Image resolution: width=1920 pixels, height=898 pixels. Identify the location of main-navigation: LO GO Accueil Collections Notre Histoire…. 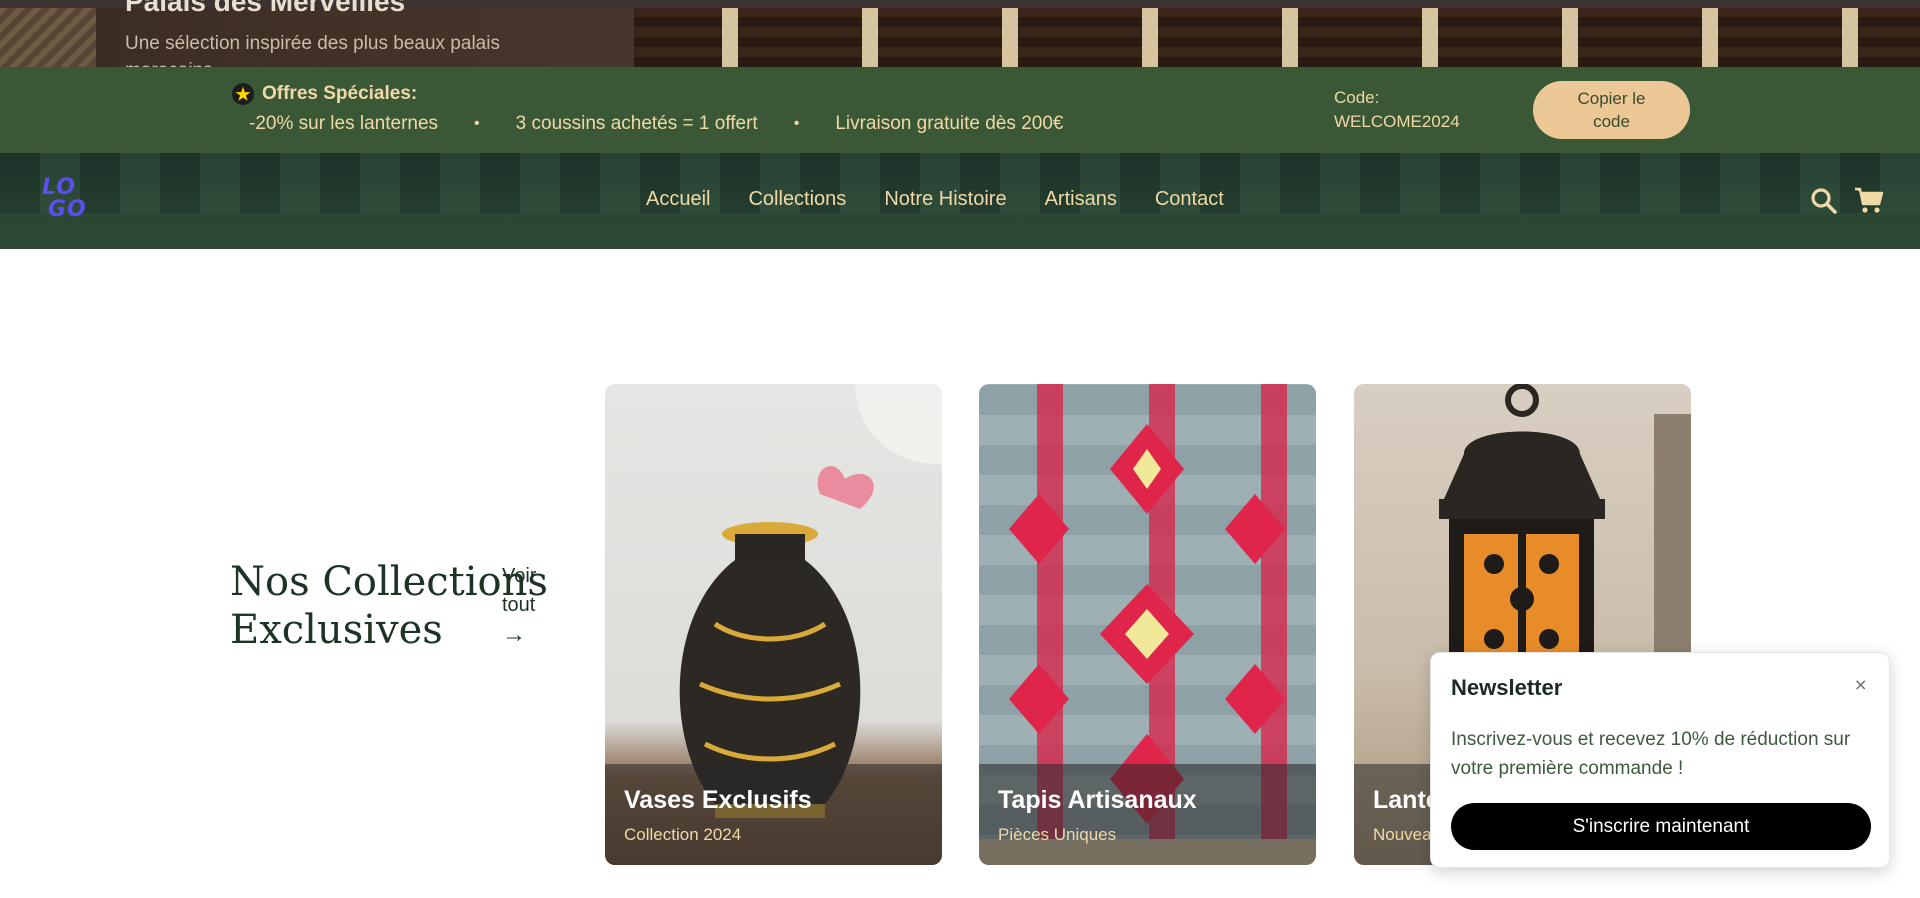
(960, 201).